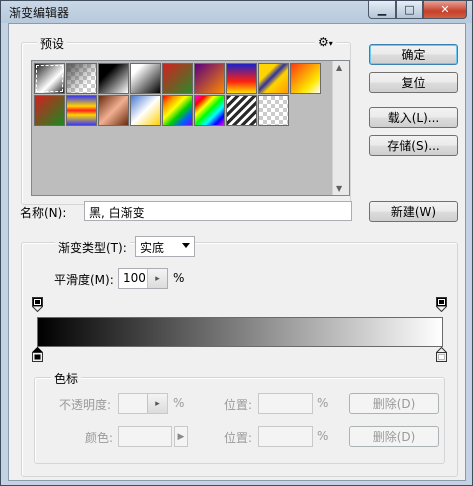 The height and width of the screenshot is (486, 473). I want to click on arrow-right-icon: ▶, so click(181, 436).